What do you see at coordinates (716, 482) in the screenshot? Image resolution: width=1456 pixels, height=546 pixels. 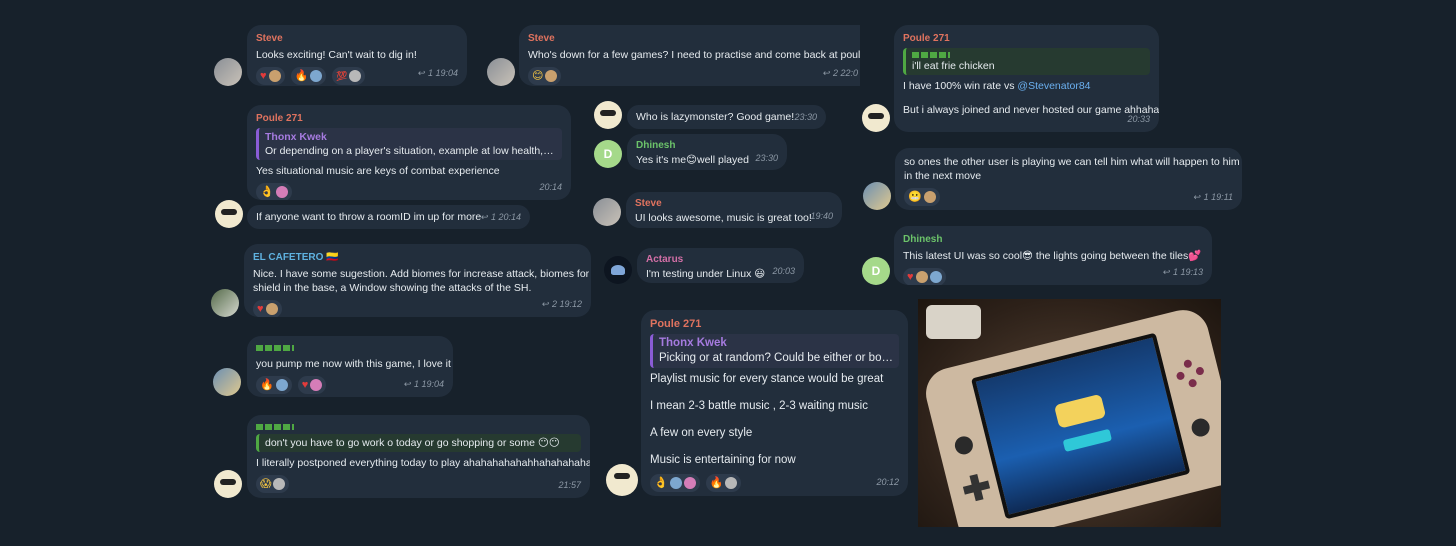 I see `fire-icon: 🔥` at bounding box center [716, 482].